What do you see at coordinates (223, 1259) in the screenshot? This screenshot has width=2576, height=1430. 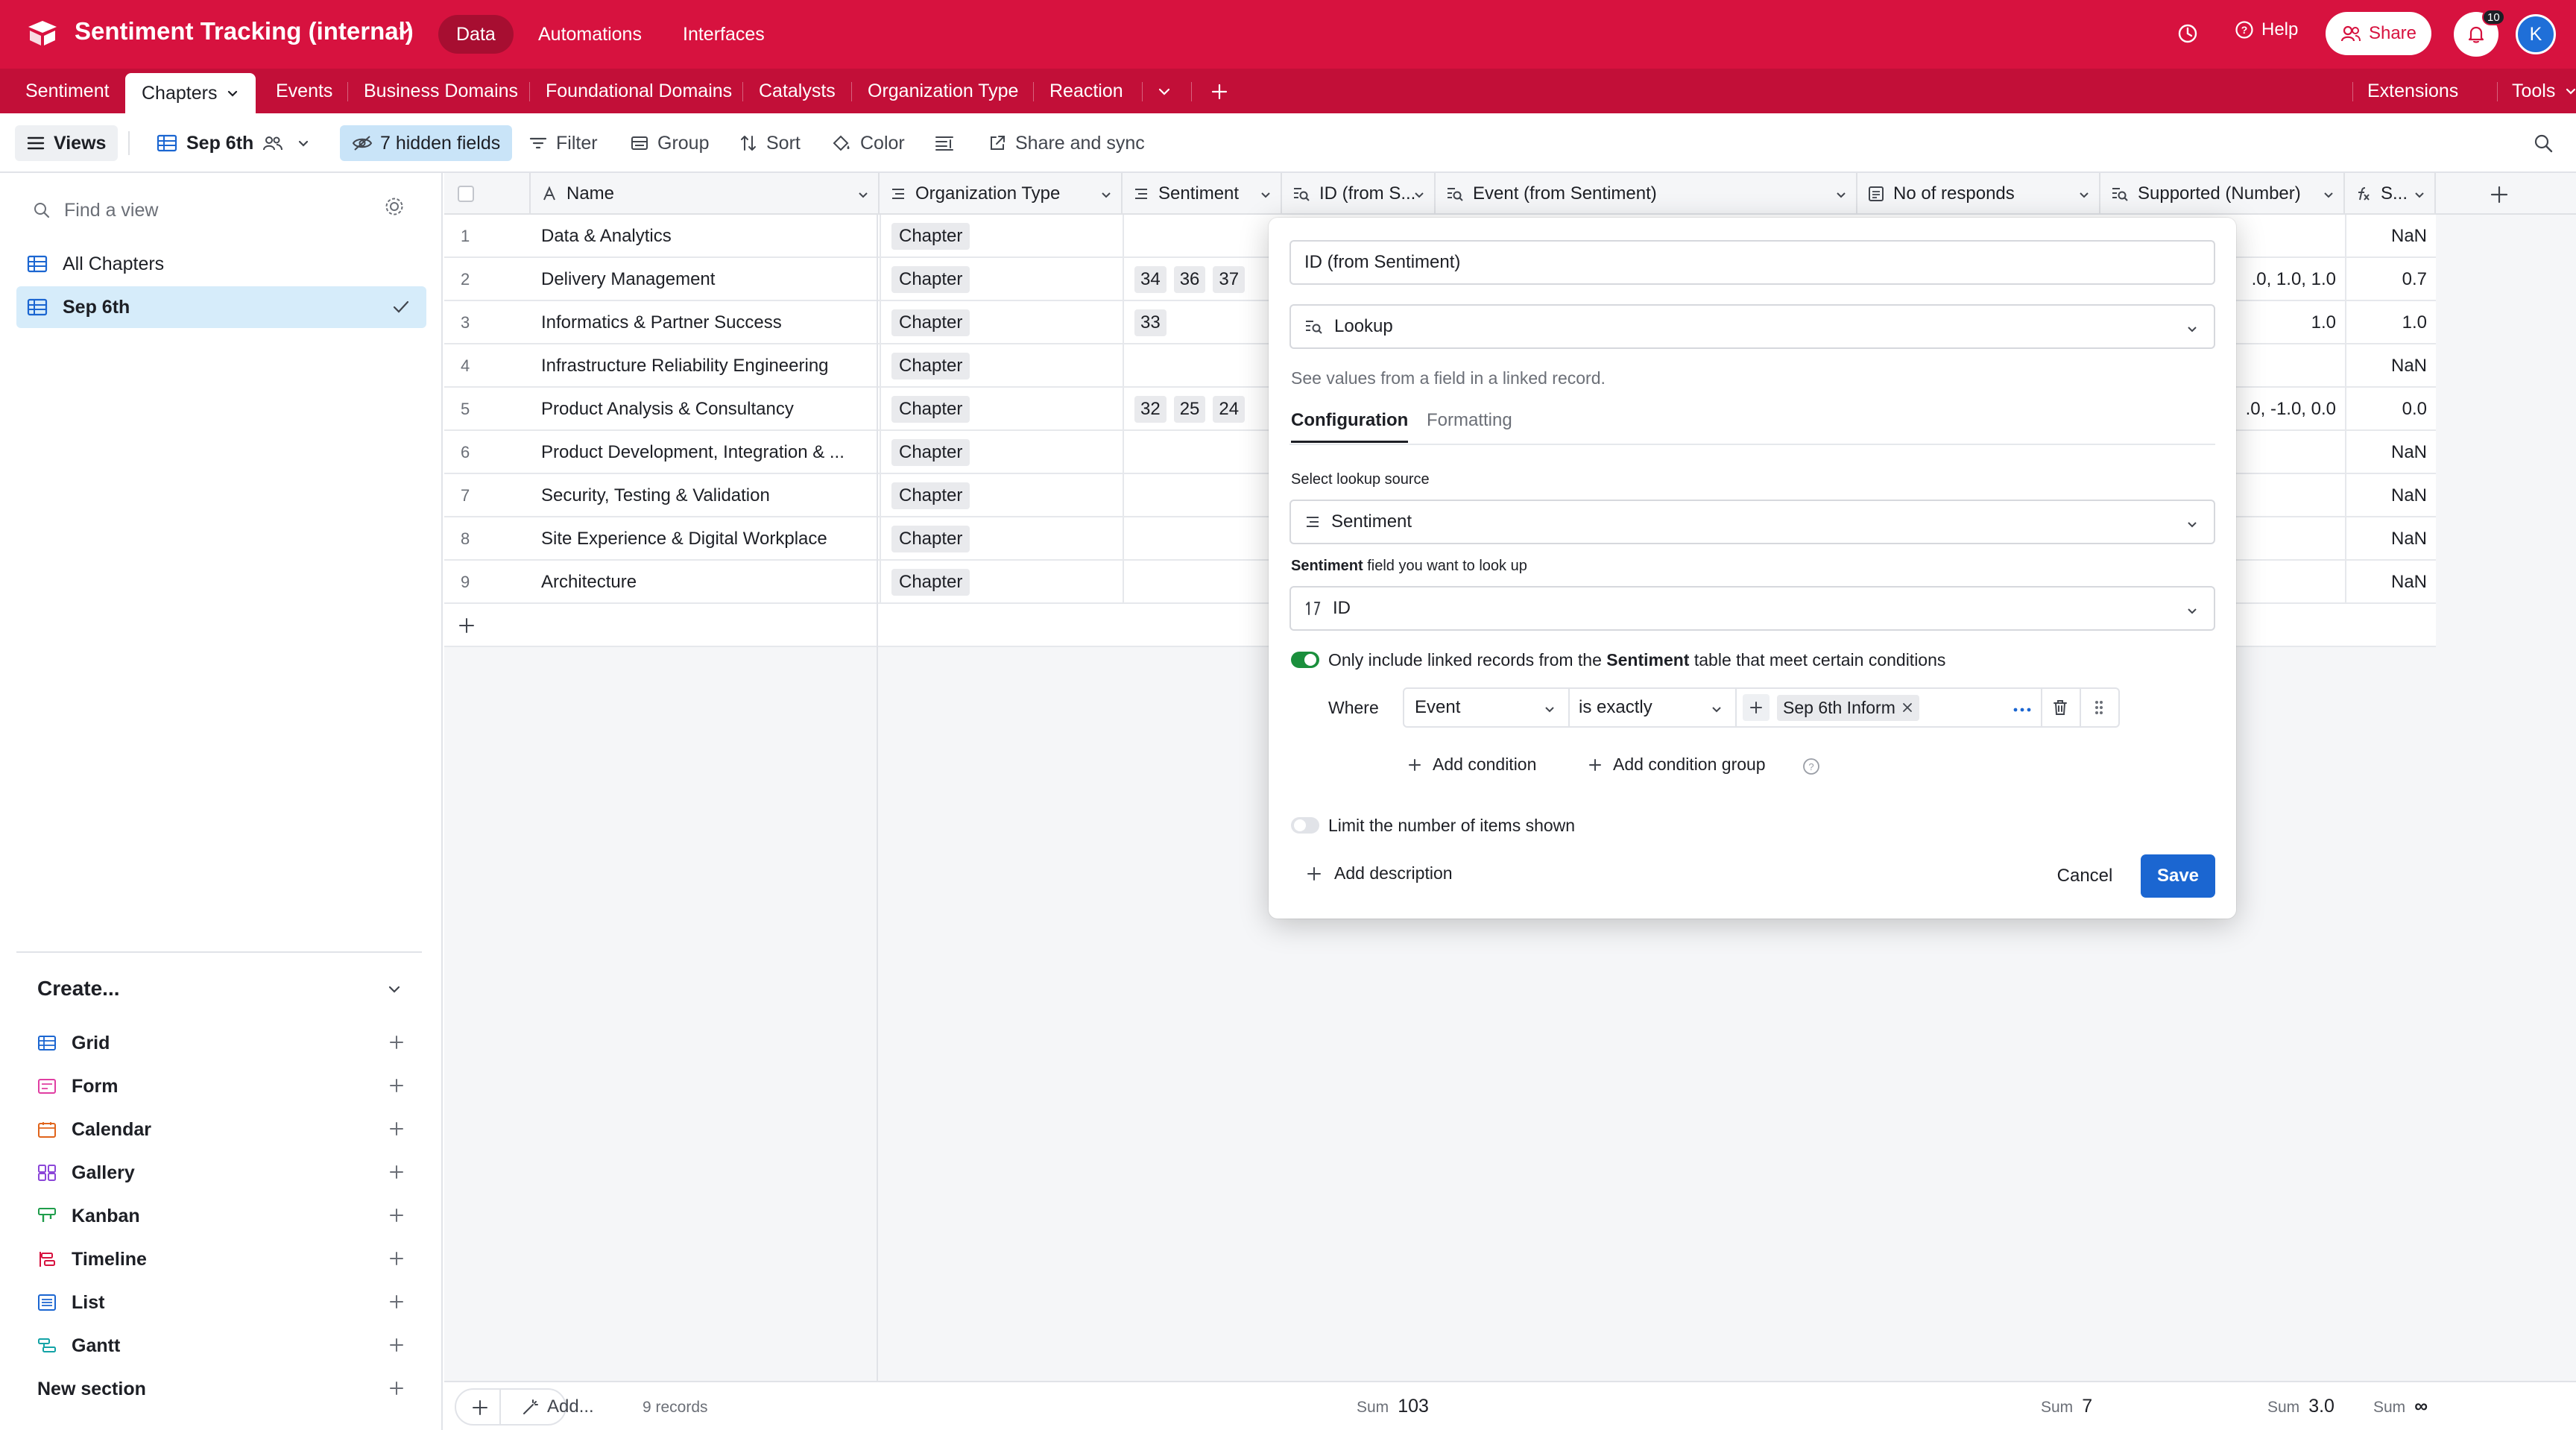 I see `create-timeline-button: Timeline` at bounding box center [223, 1259].